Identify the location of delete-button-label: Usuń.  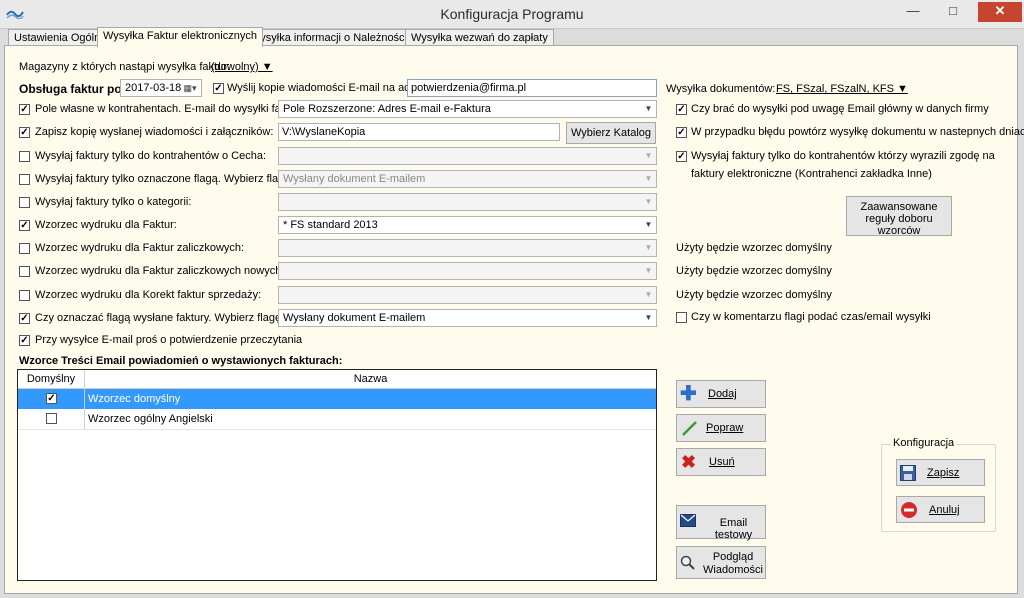
(722, 462).